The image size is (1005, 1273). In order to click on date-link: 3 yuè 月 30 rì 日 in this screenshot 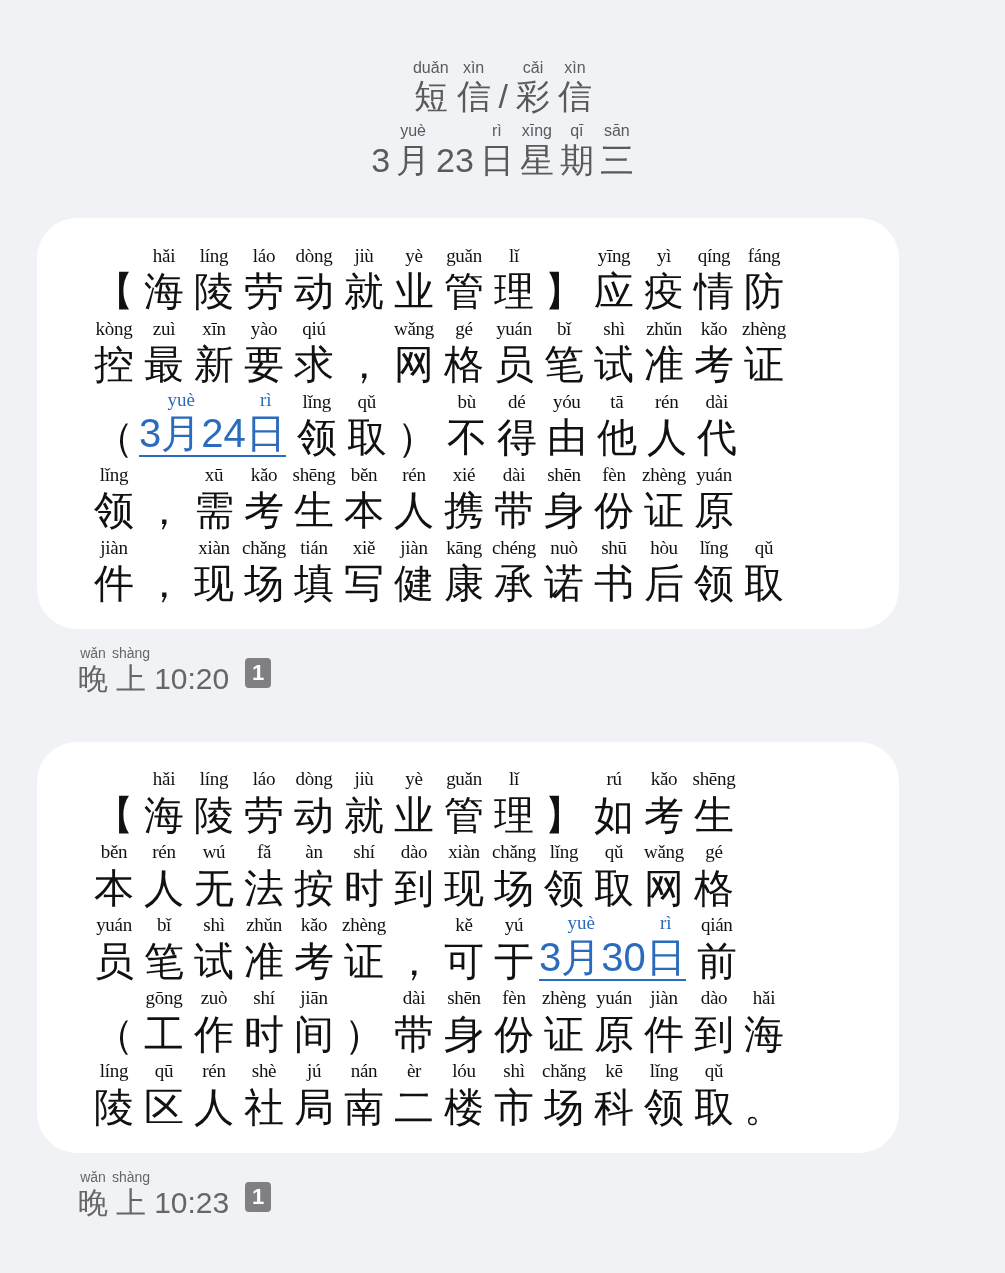, I will do `click(612, 947)`.